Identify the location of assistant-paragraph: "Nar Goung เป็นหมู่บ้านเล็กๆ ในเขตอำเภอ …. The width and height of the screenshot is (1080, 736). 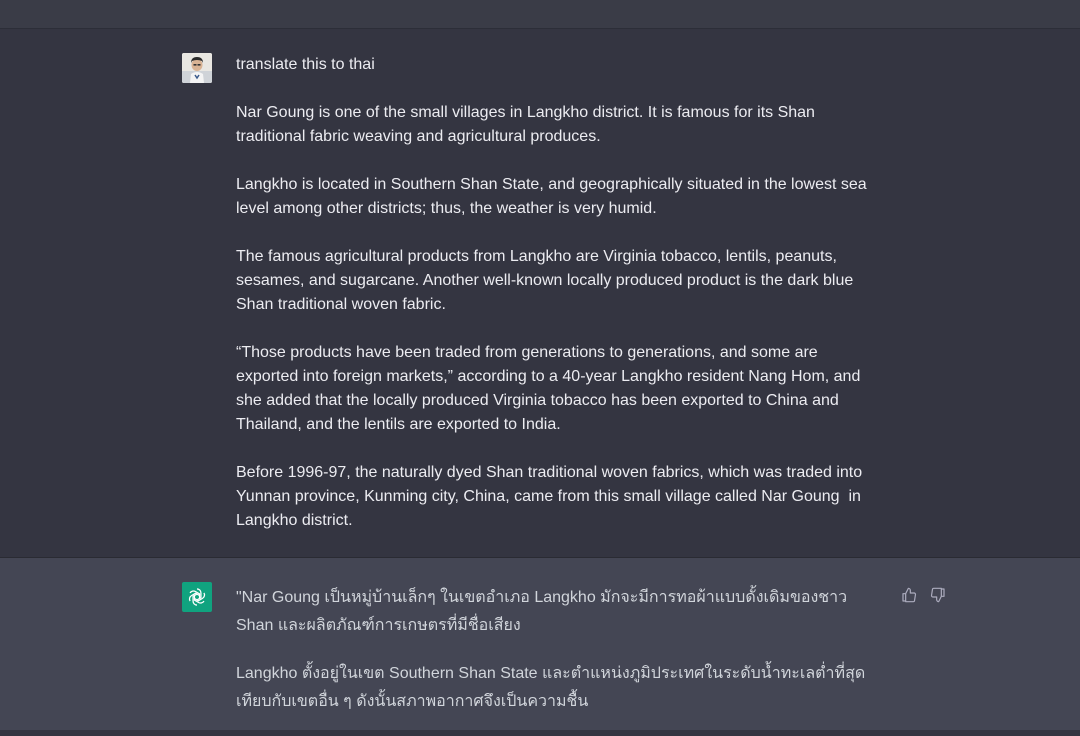
(544, 611).